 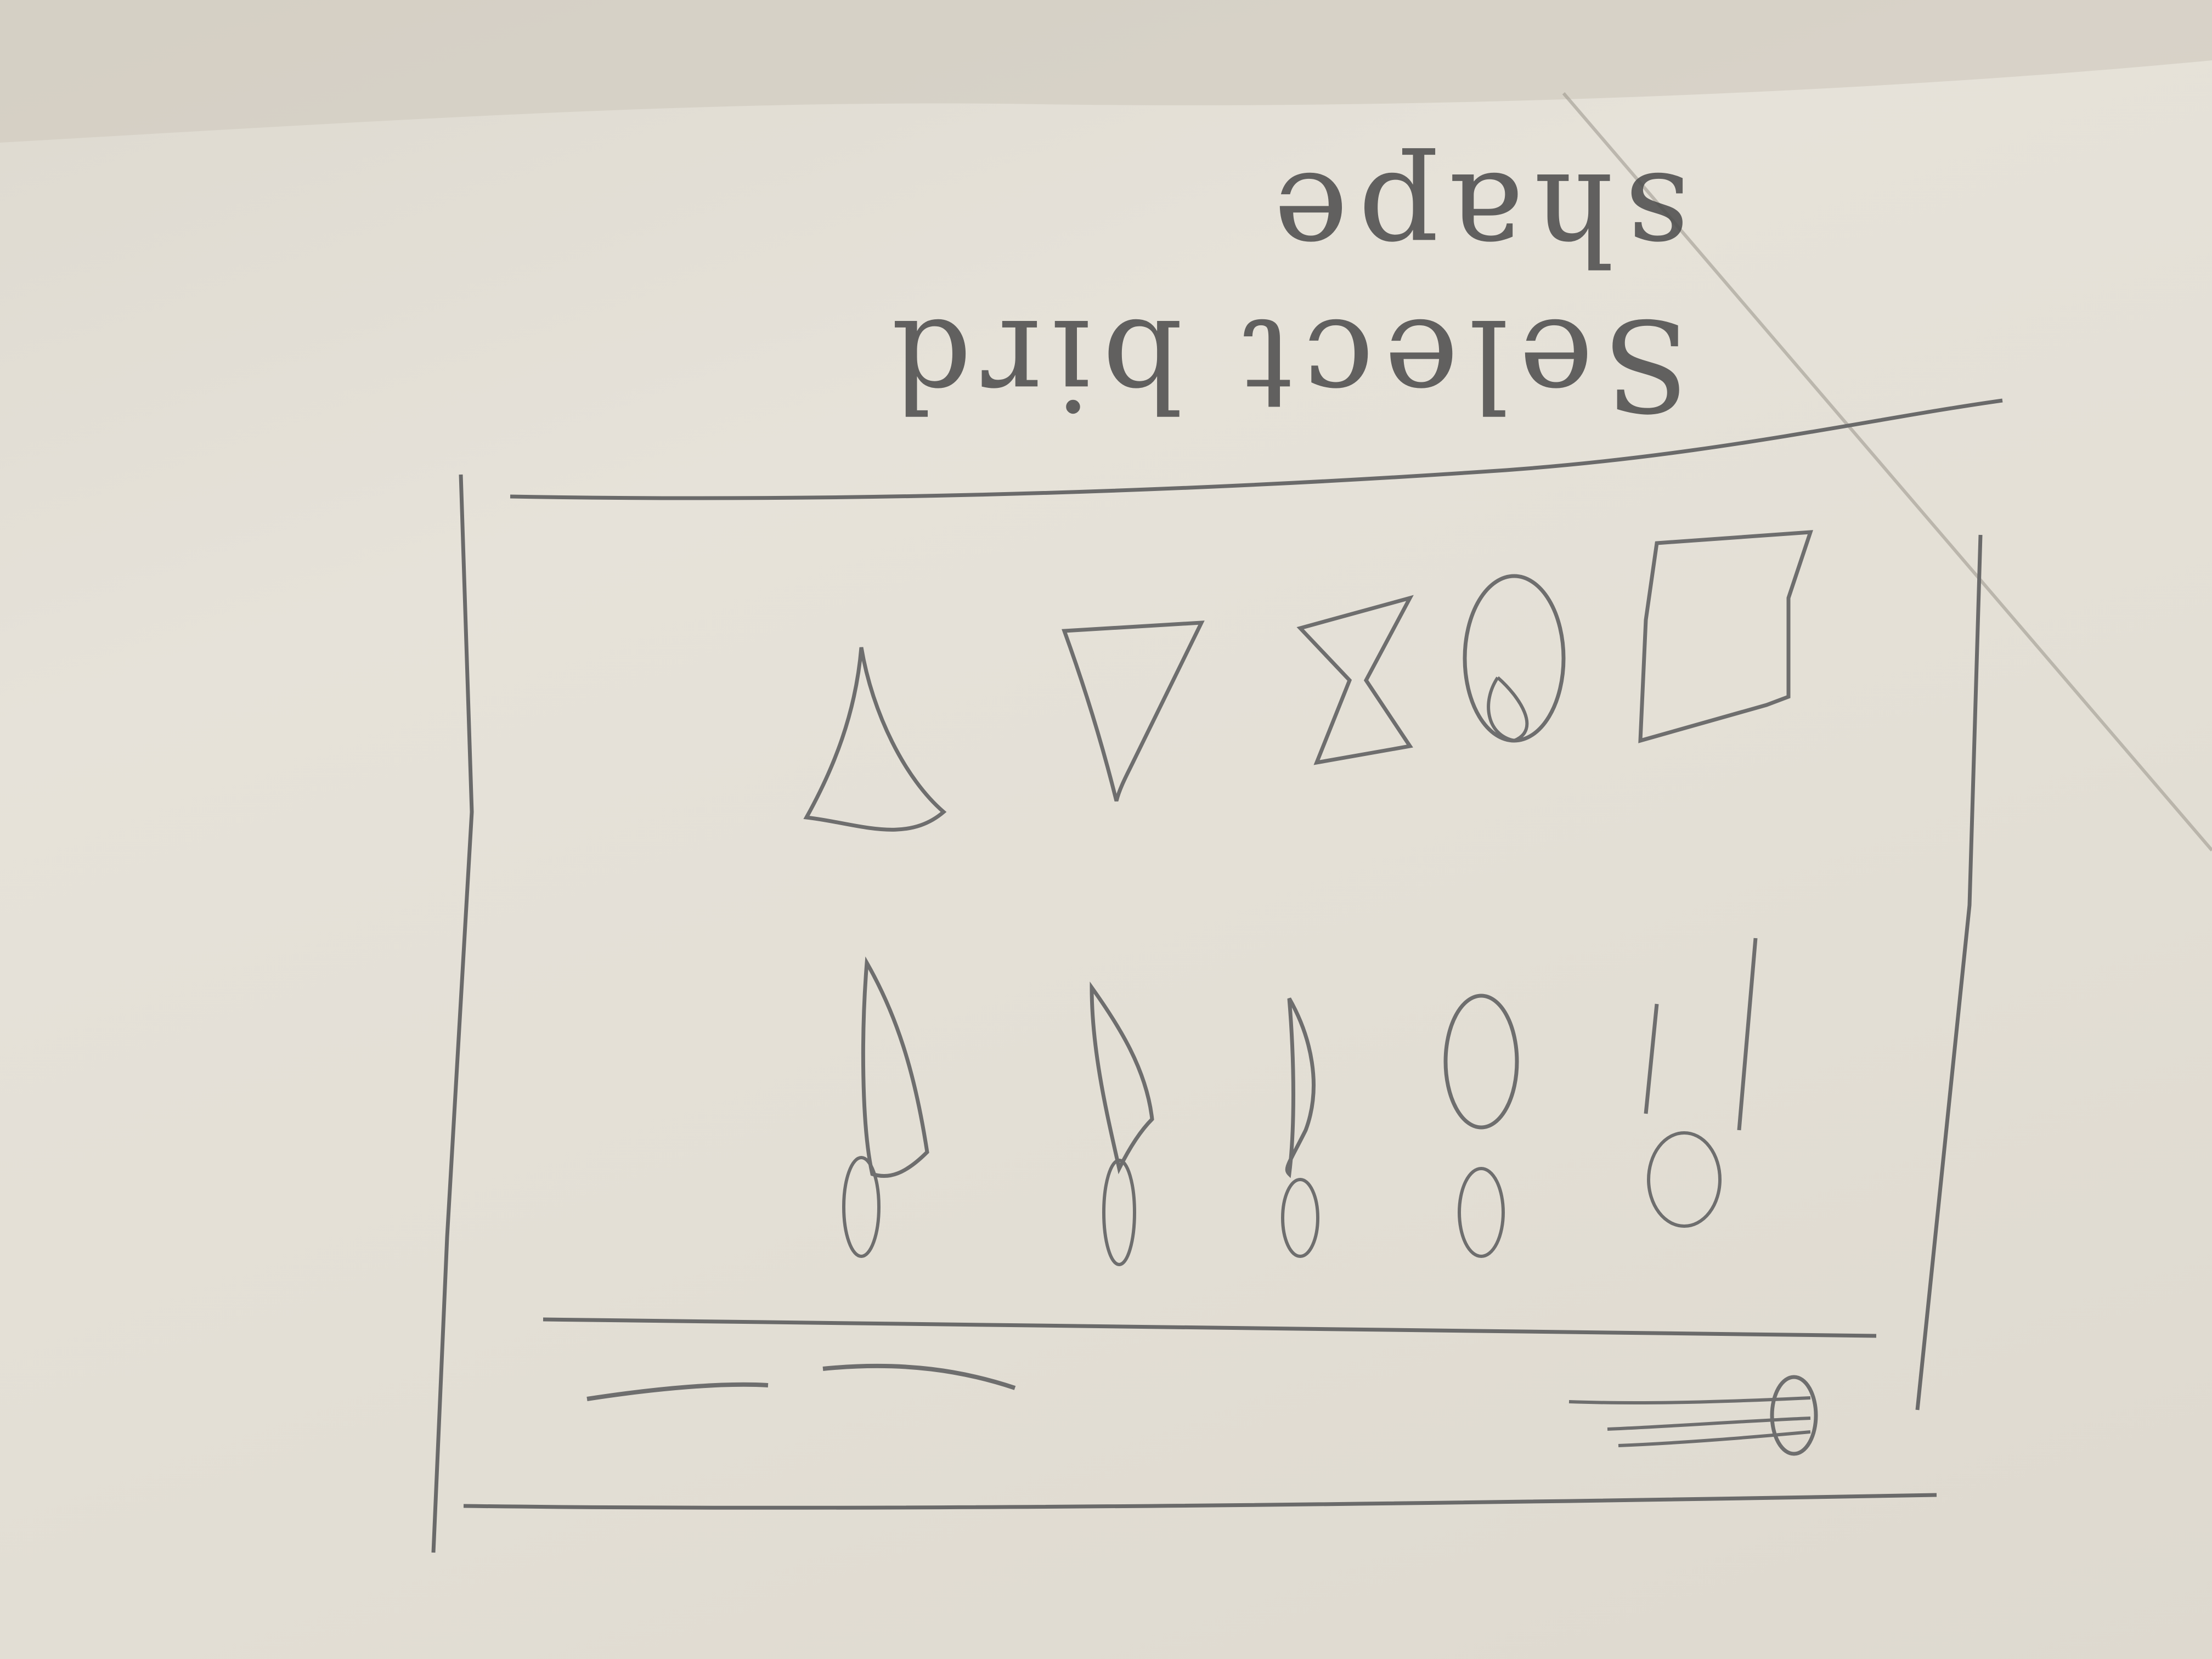 What do you see at coordinates (1682, 1069) in the screenshot?
I see `shape-option-stick` at bounding box center [1682, 1069].